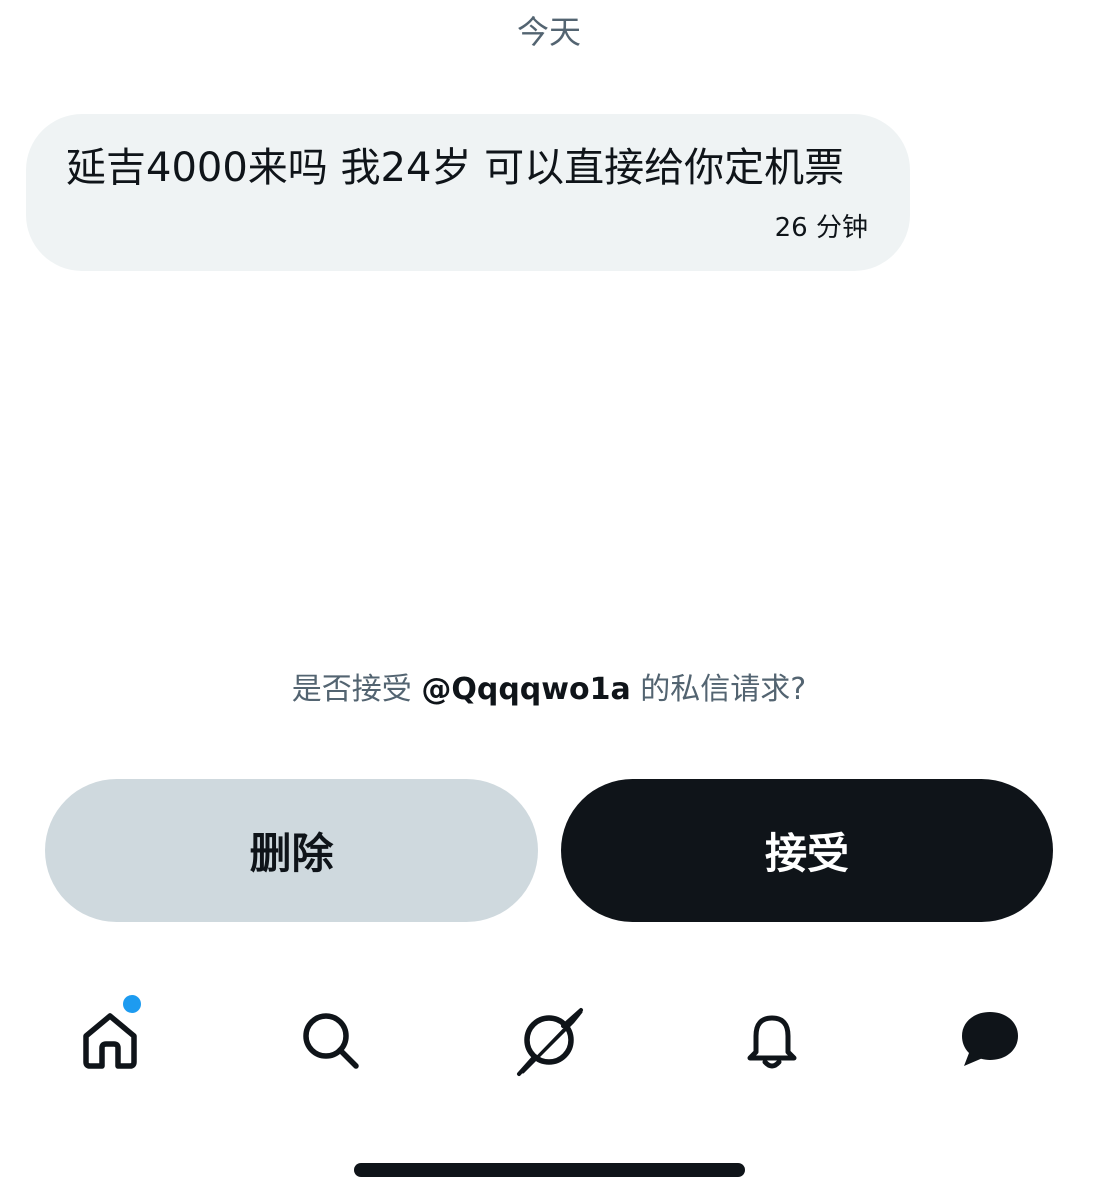  Describe the element at coordinates (807, 850) in the screenshot. I see `accept-button: 接受` at that location.